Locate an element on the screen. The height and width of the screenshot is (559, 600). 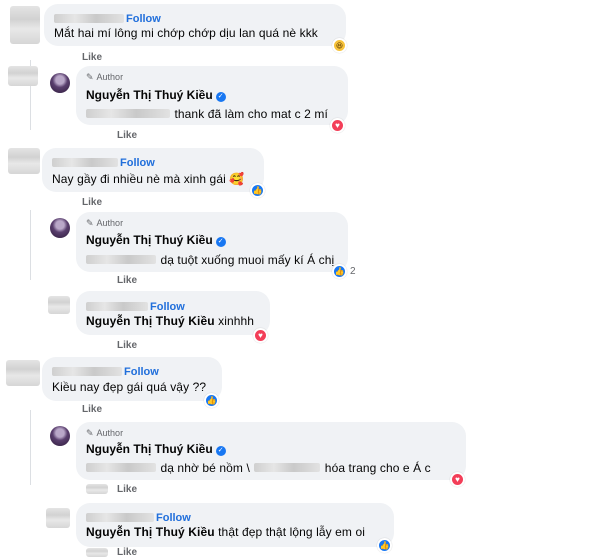
comment-bubble: Follow Nay gầy đi nhiều nè mà xinh gái 🥰 is located at coordinates (153, 170).